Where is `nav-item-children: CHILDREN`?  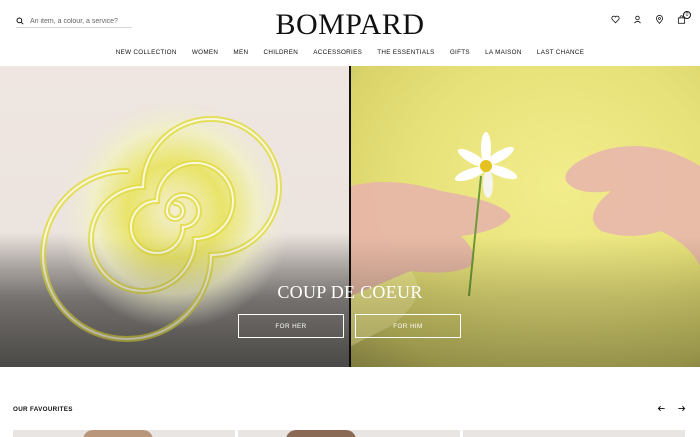
nav-item-children: CHILDREN is located at coordinates (281, 52).